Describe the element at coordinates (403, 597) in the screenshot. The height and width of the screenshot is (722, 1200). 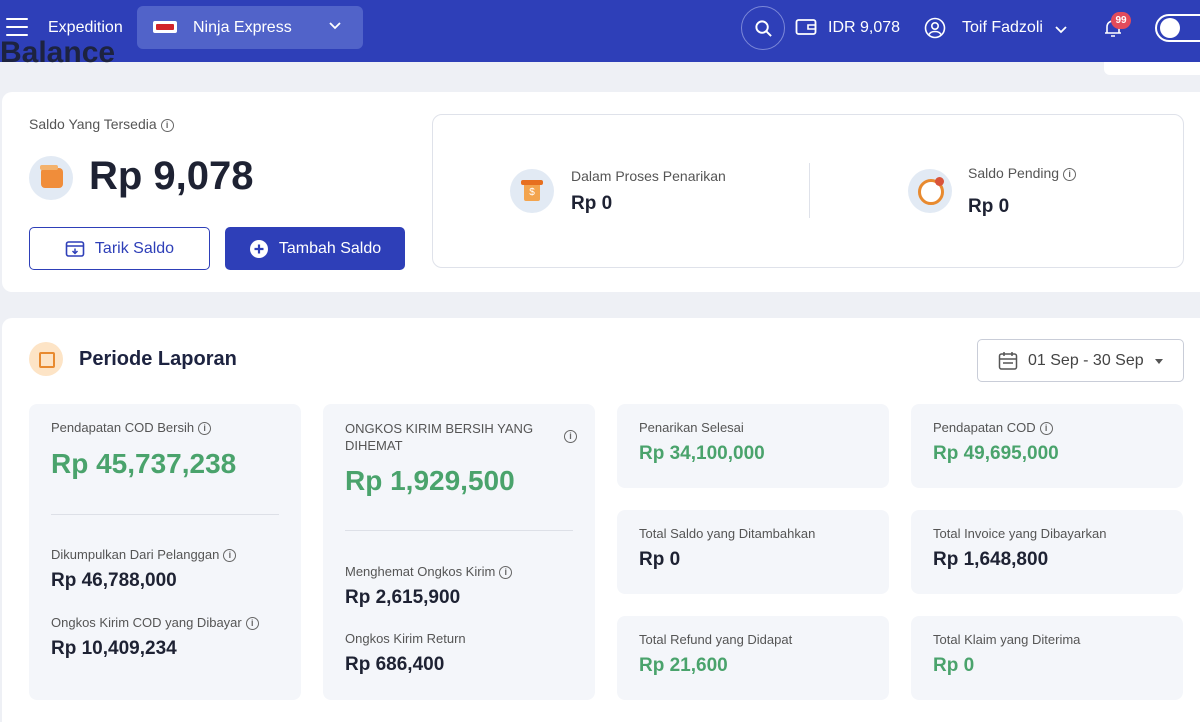
I see `stat-value: Rp 2,615,900` at that location.